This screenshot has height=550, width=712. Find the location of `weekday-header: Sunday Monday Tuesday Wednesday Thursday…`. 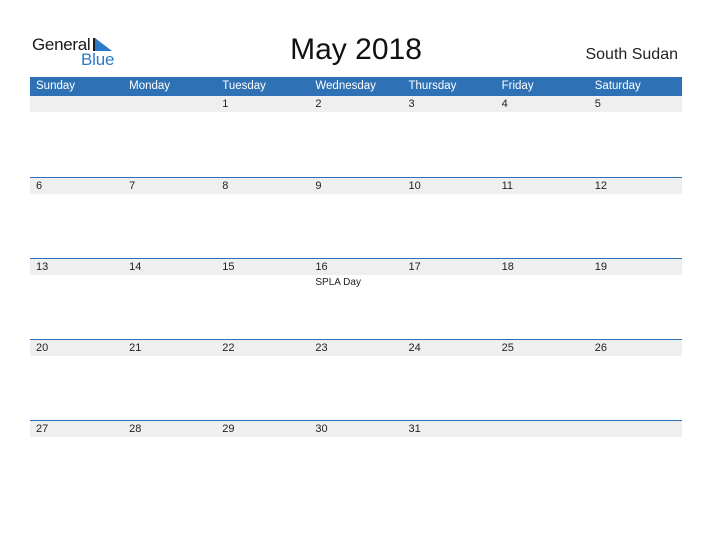

weekday-header: Sunday Monday Tuesday Wednesday Thursday… is located at coordinates (356, 86).